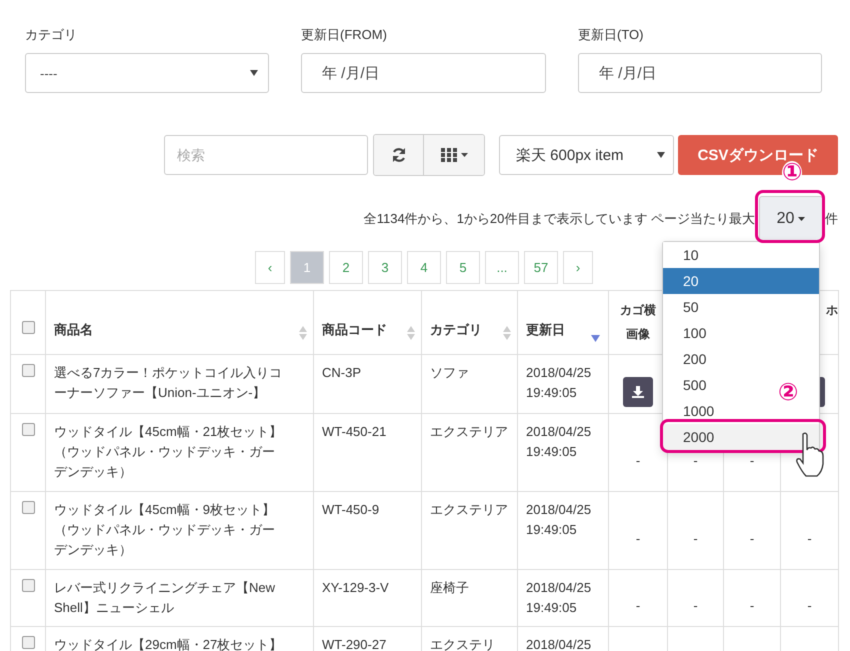 This screenshot has width=850, height=651. Describe the element at coordinates (28, 327) in the screenshot. I see `select-all-checkbox` at that location.